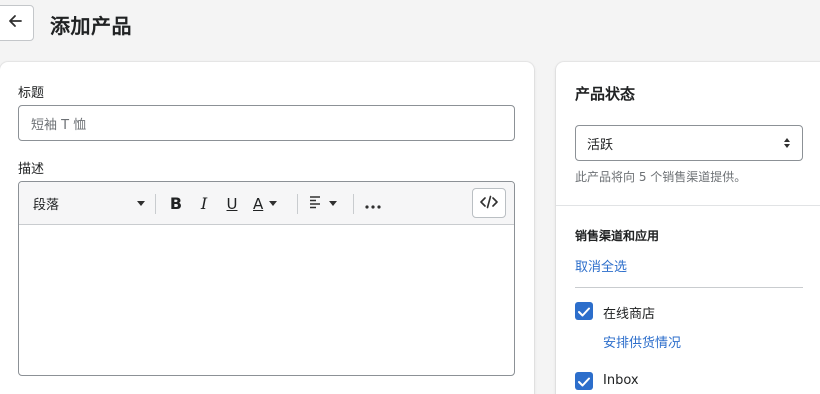 The width and height of the screenshot is (820, 394). What do you see at coordinates (266, 123) in the screenshot?
I see `title-input: 短袖 T 恤` at bounding box center [266, 123].